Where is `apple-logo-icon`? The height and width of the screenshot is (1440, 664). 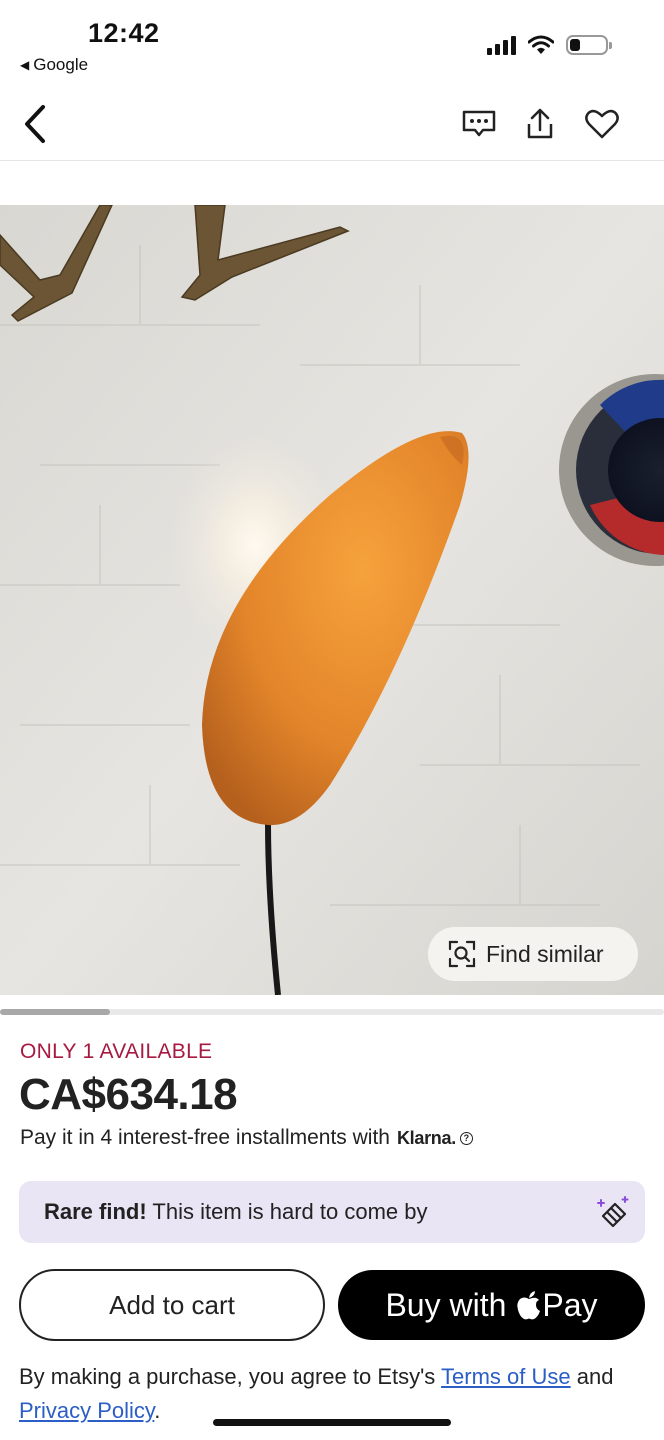
apple-logo-icon is located at coordinates (529, 1305).